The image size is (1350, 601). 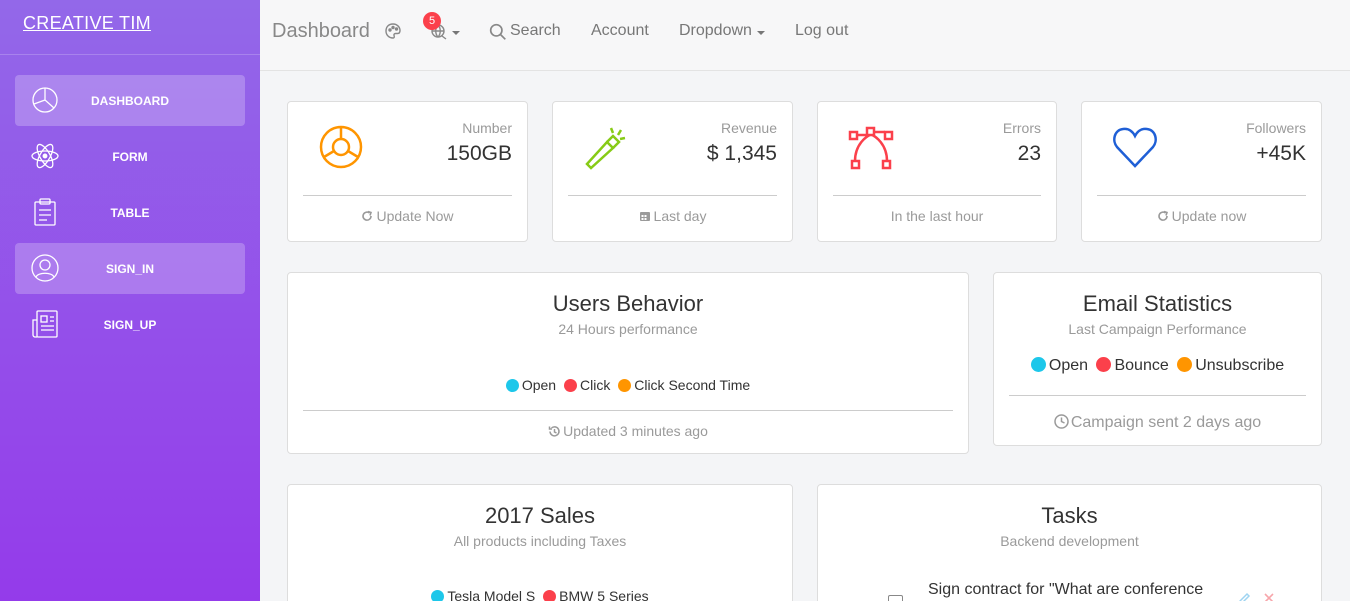 I want to click on brand-link: CREATIVE TIM, so click(x=87, y=23).